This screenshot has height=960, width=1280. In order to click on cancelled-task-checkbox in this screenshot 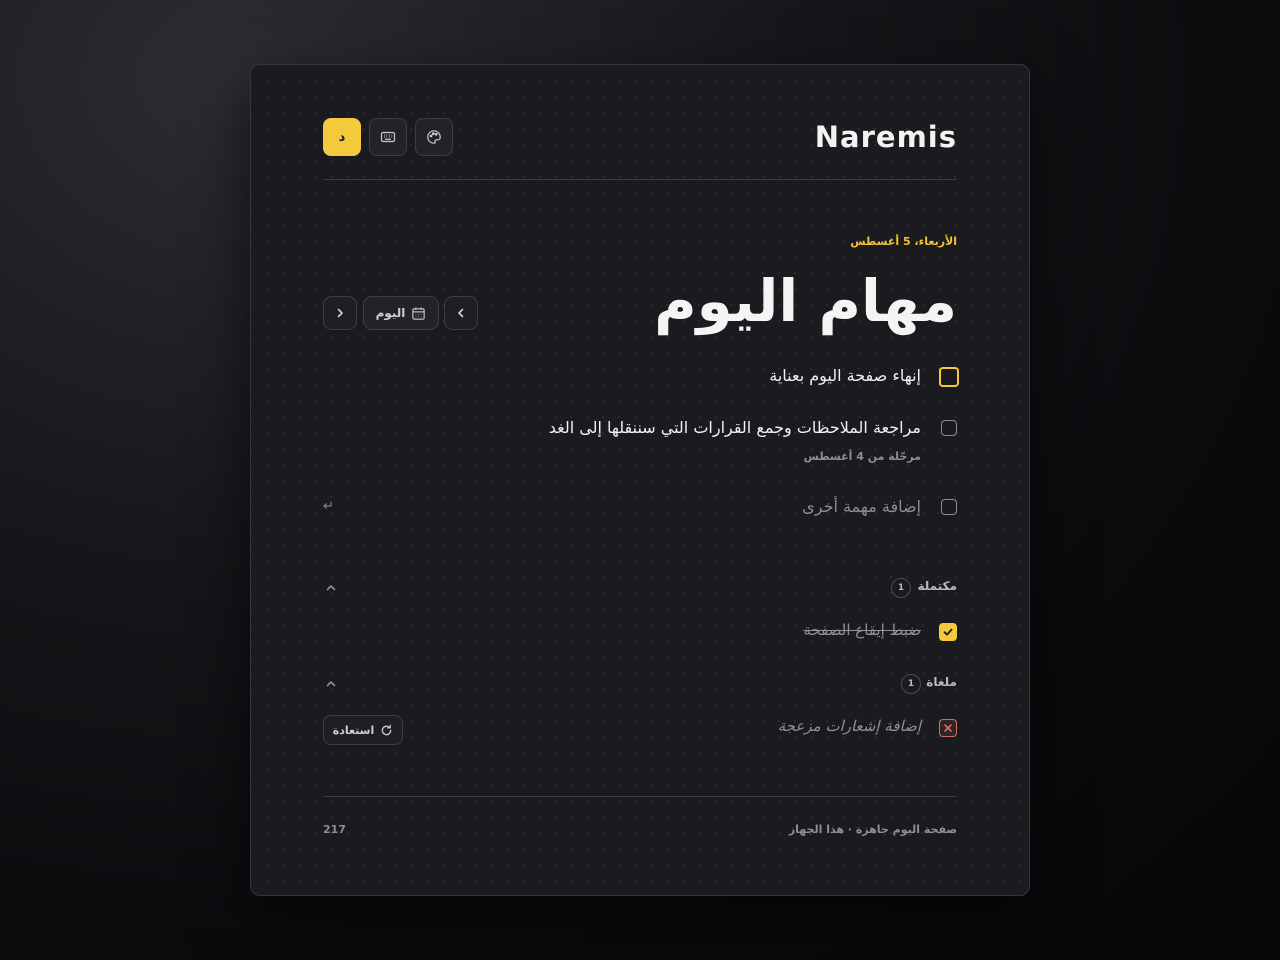, I will do `click(948, 728)`.